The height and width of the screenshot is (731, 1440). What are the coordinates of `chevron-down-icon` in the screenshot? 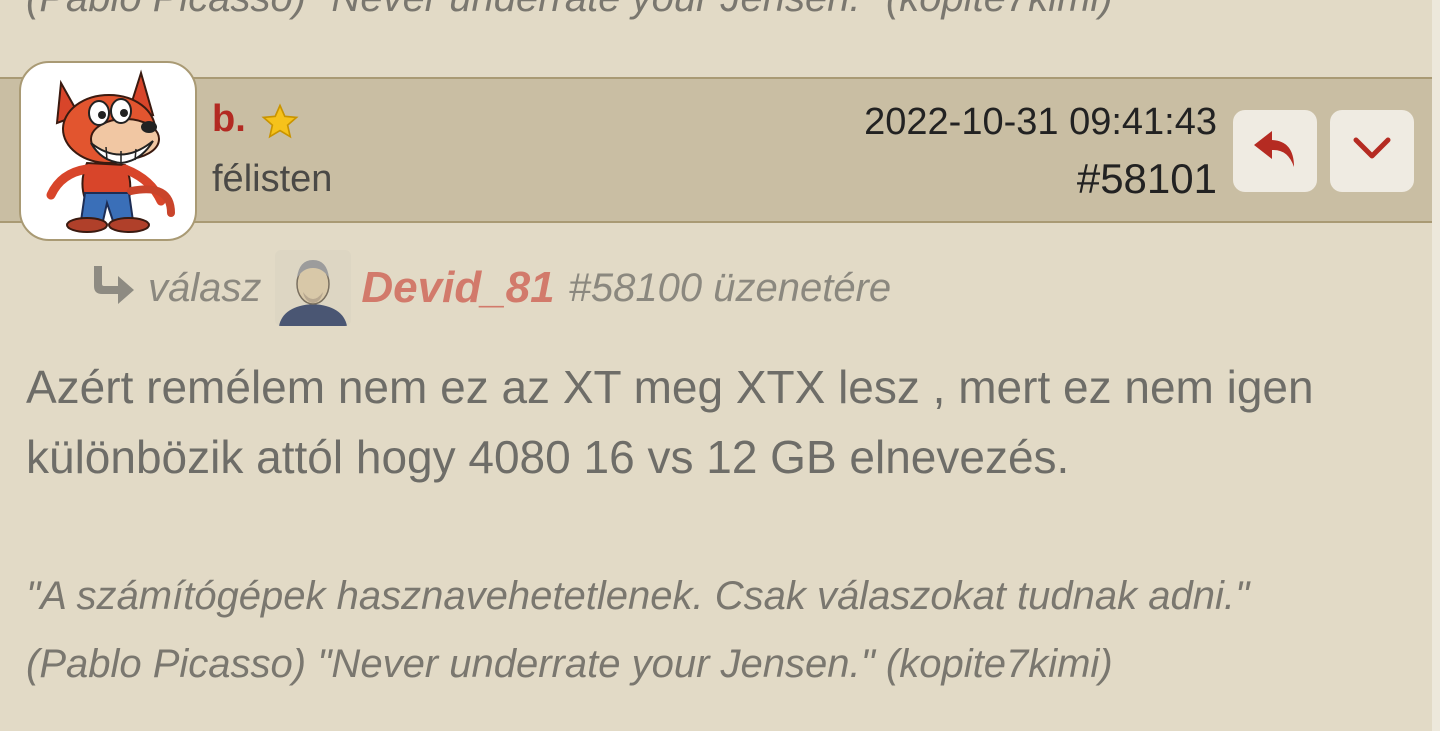 It's located at (1372, 151).